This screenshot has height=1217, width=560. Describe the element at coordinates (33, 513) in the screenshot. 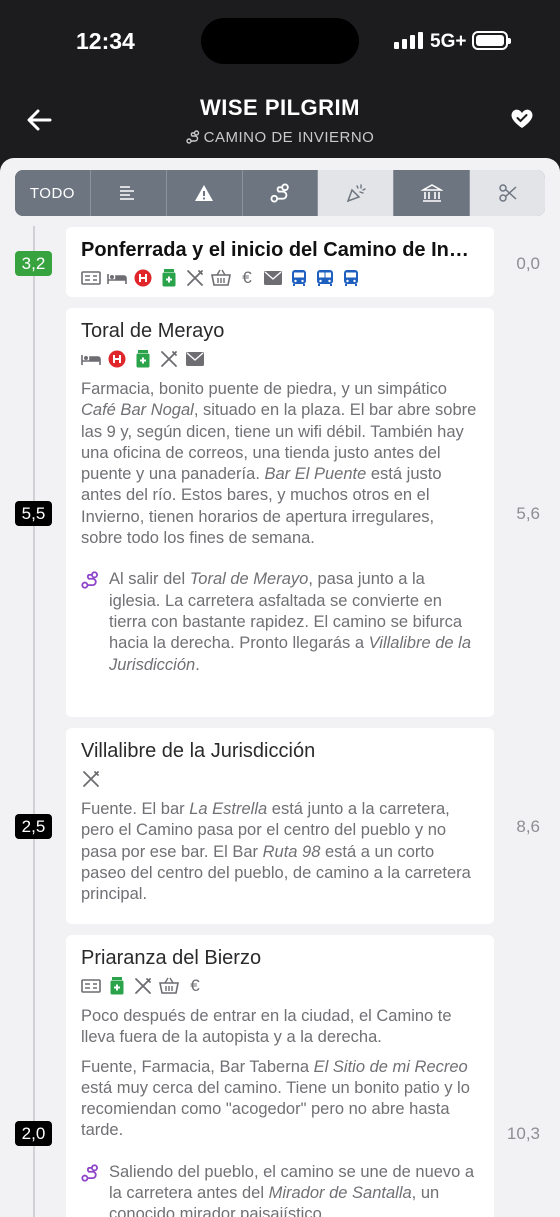

I see `segment-distance-badge: 5,5` at that location.